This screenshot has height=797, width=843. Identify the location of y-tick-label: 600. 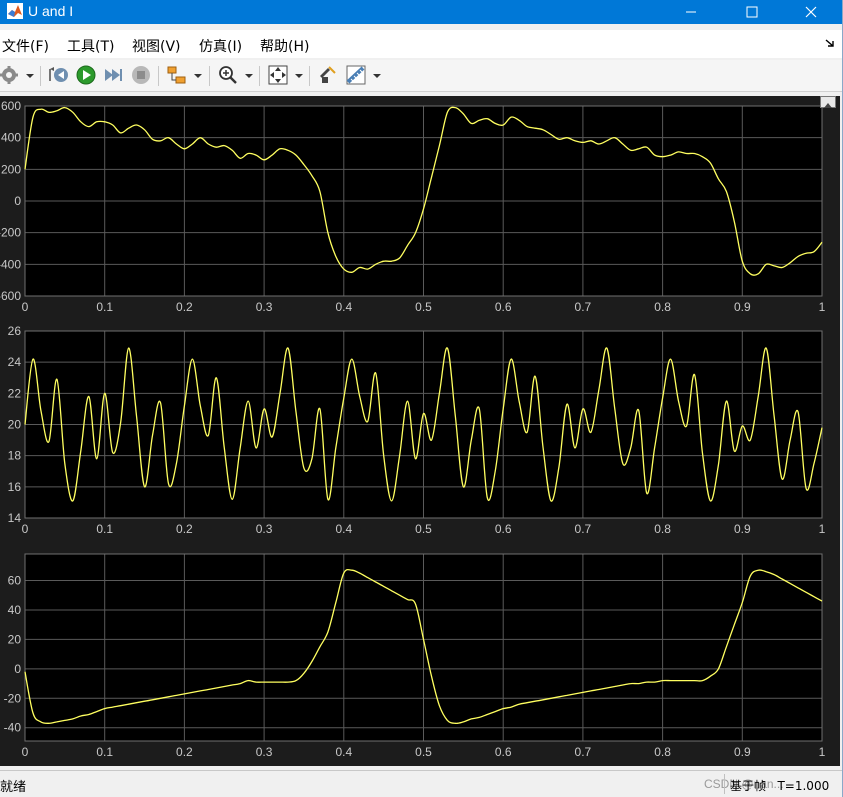
(11, 106).